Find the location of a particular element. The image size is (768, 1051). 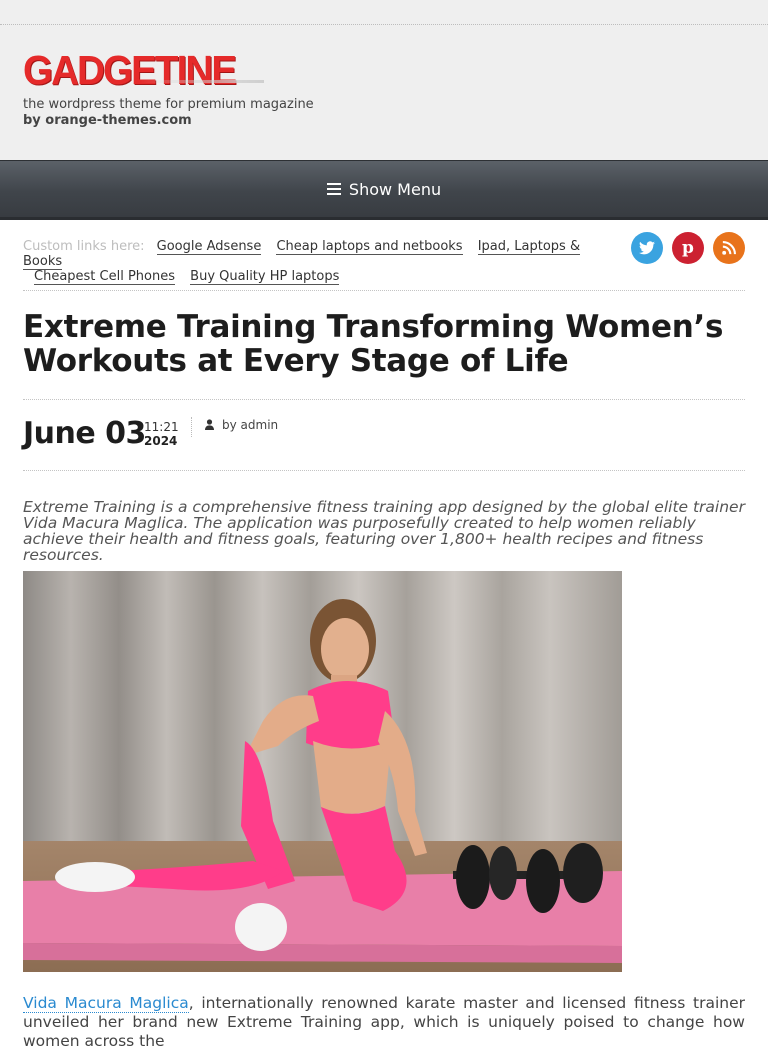

rss-button is located at coordinates (729, 248).